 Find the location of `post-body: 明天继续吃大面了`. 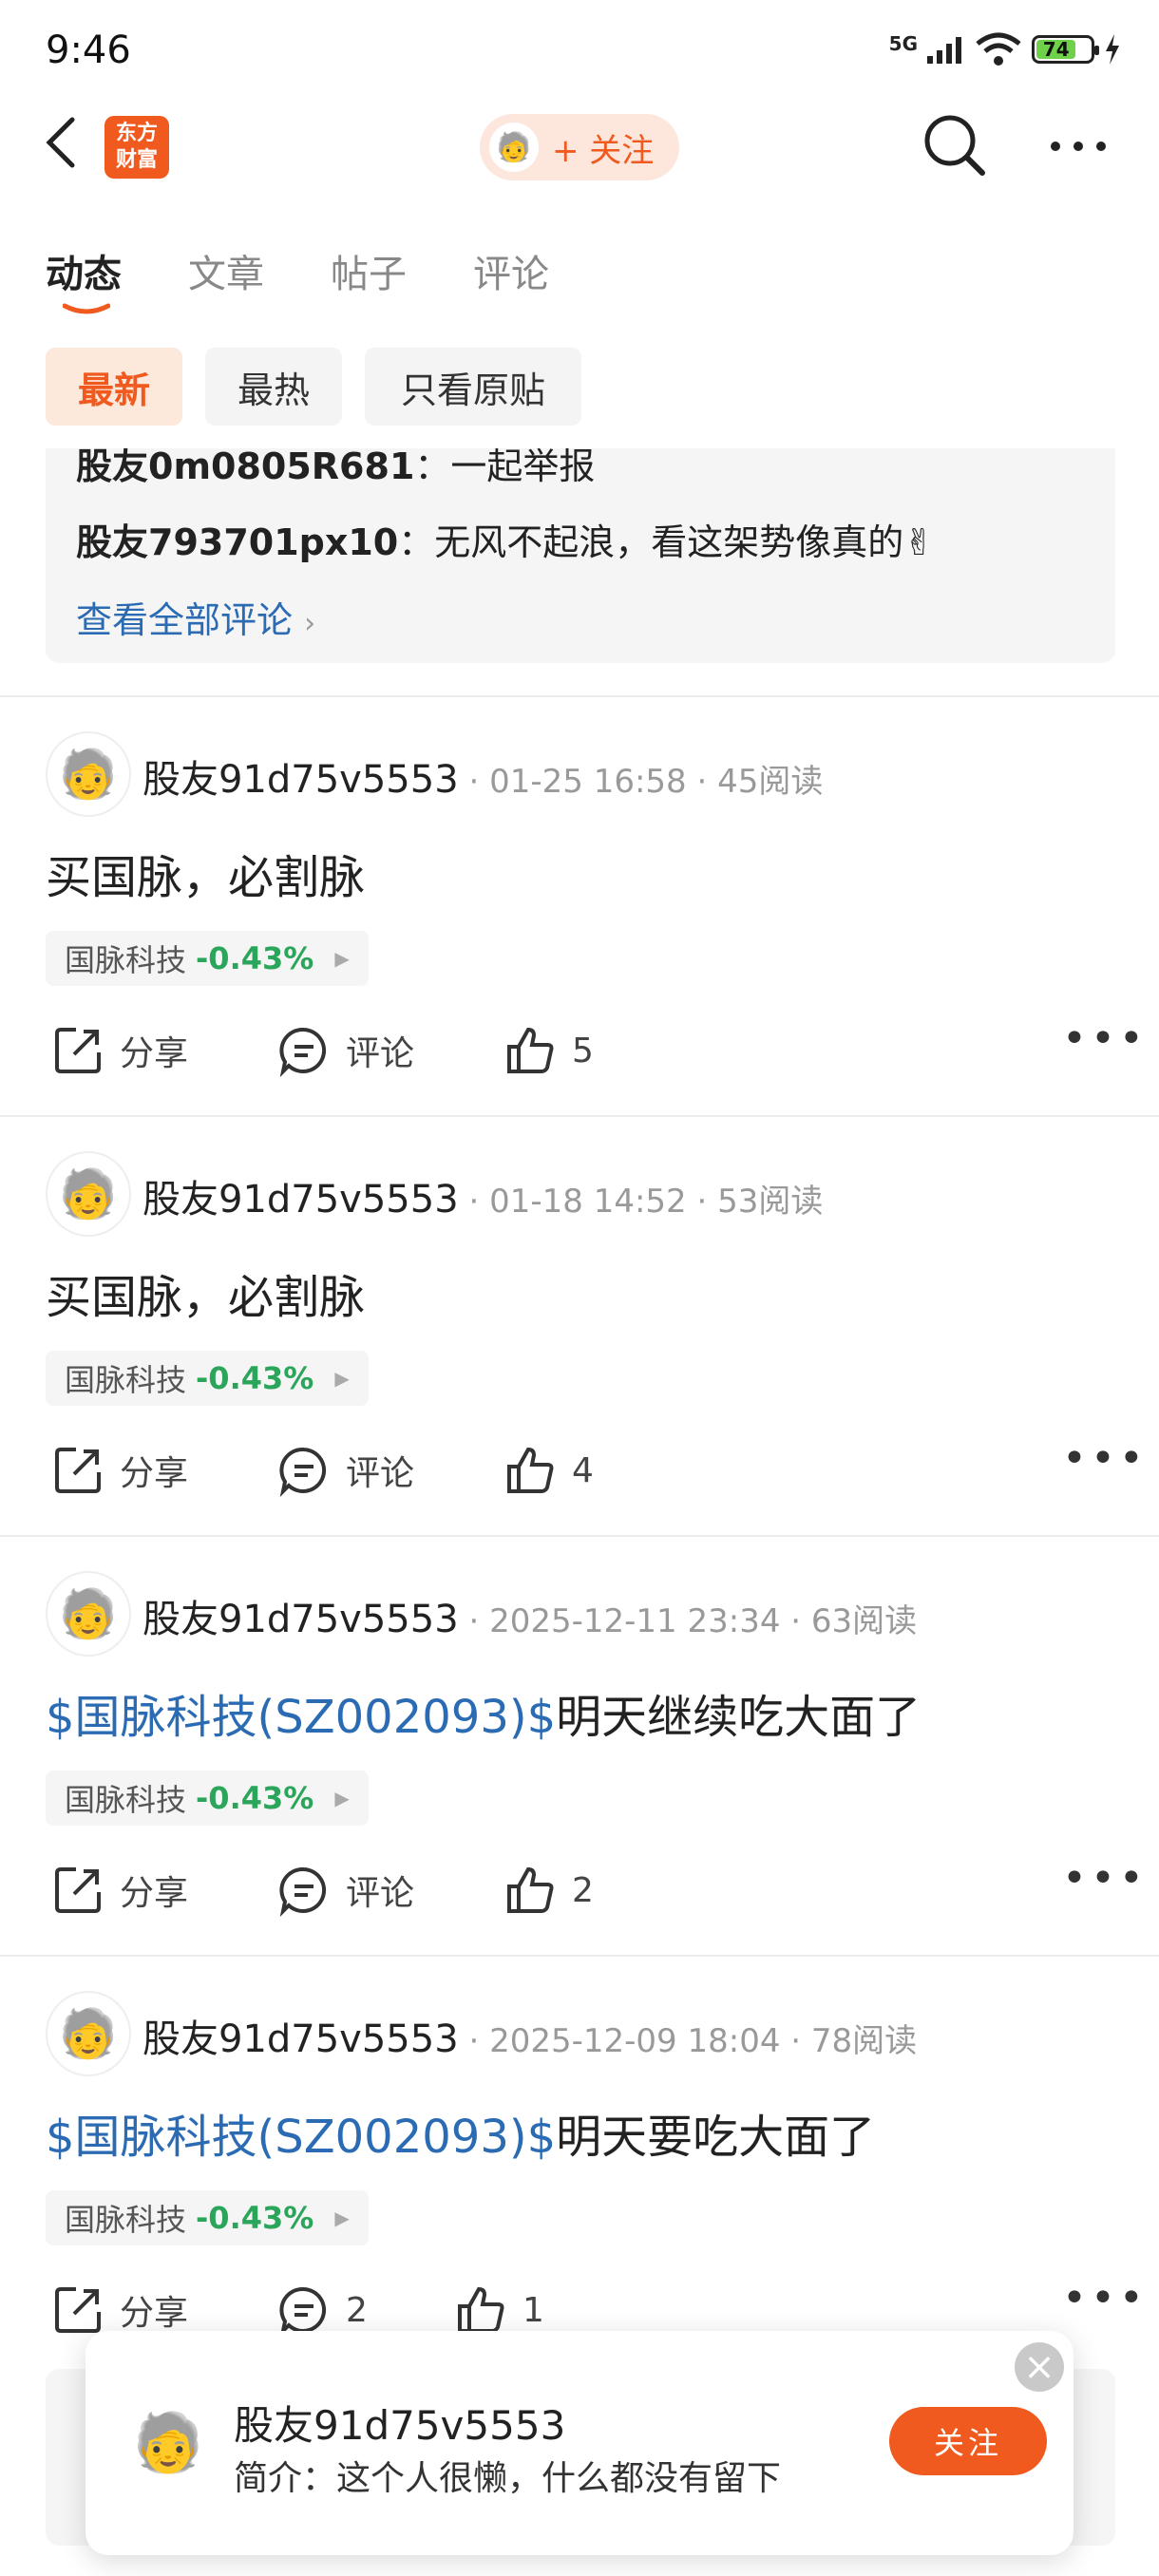

post-body: 明天继续吃大面了 is located at coordinates (739, 1717).